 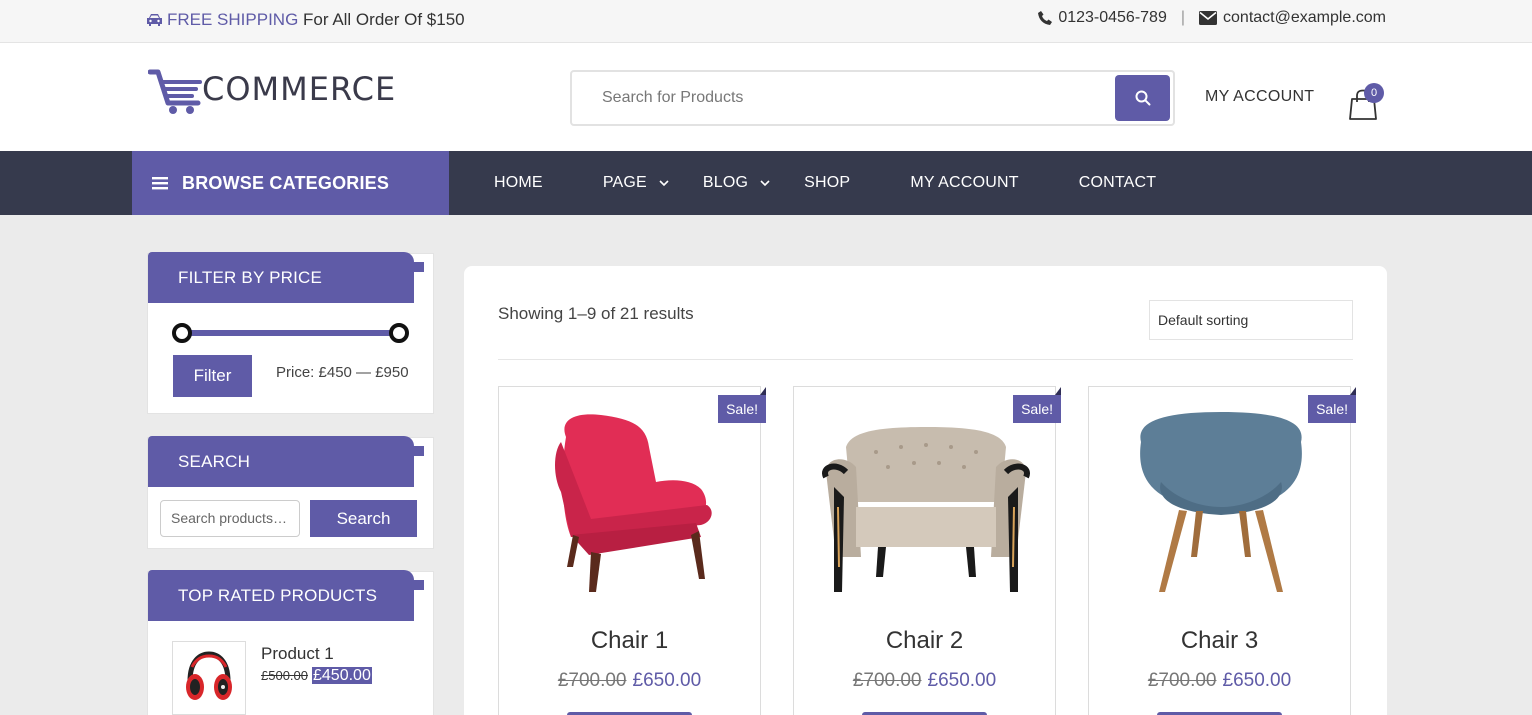 I want to click on contact-info: 0123-0456-789 | contact@example.com, so click(x=1212, y=18).